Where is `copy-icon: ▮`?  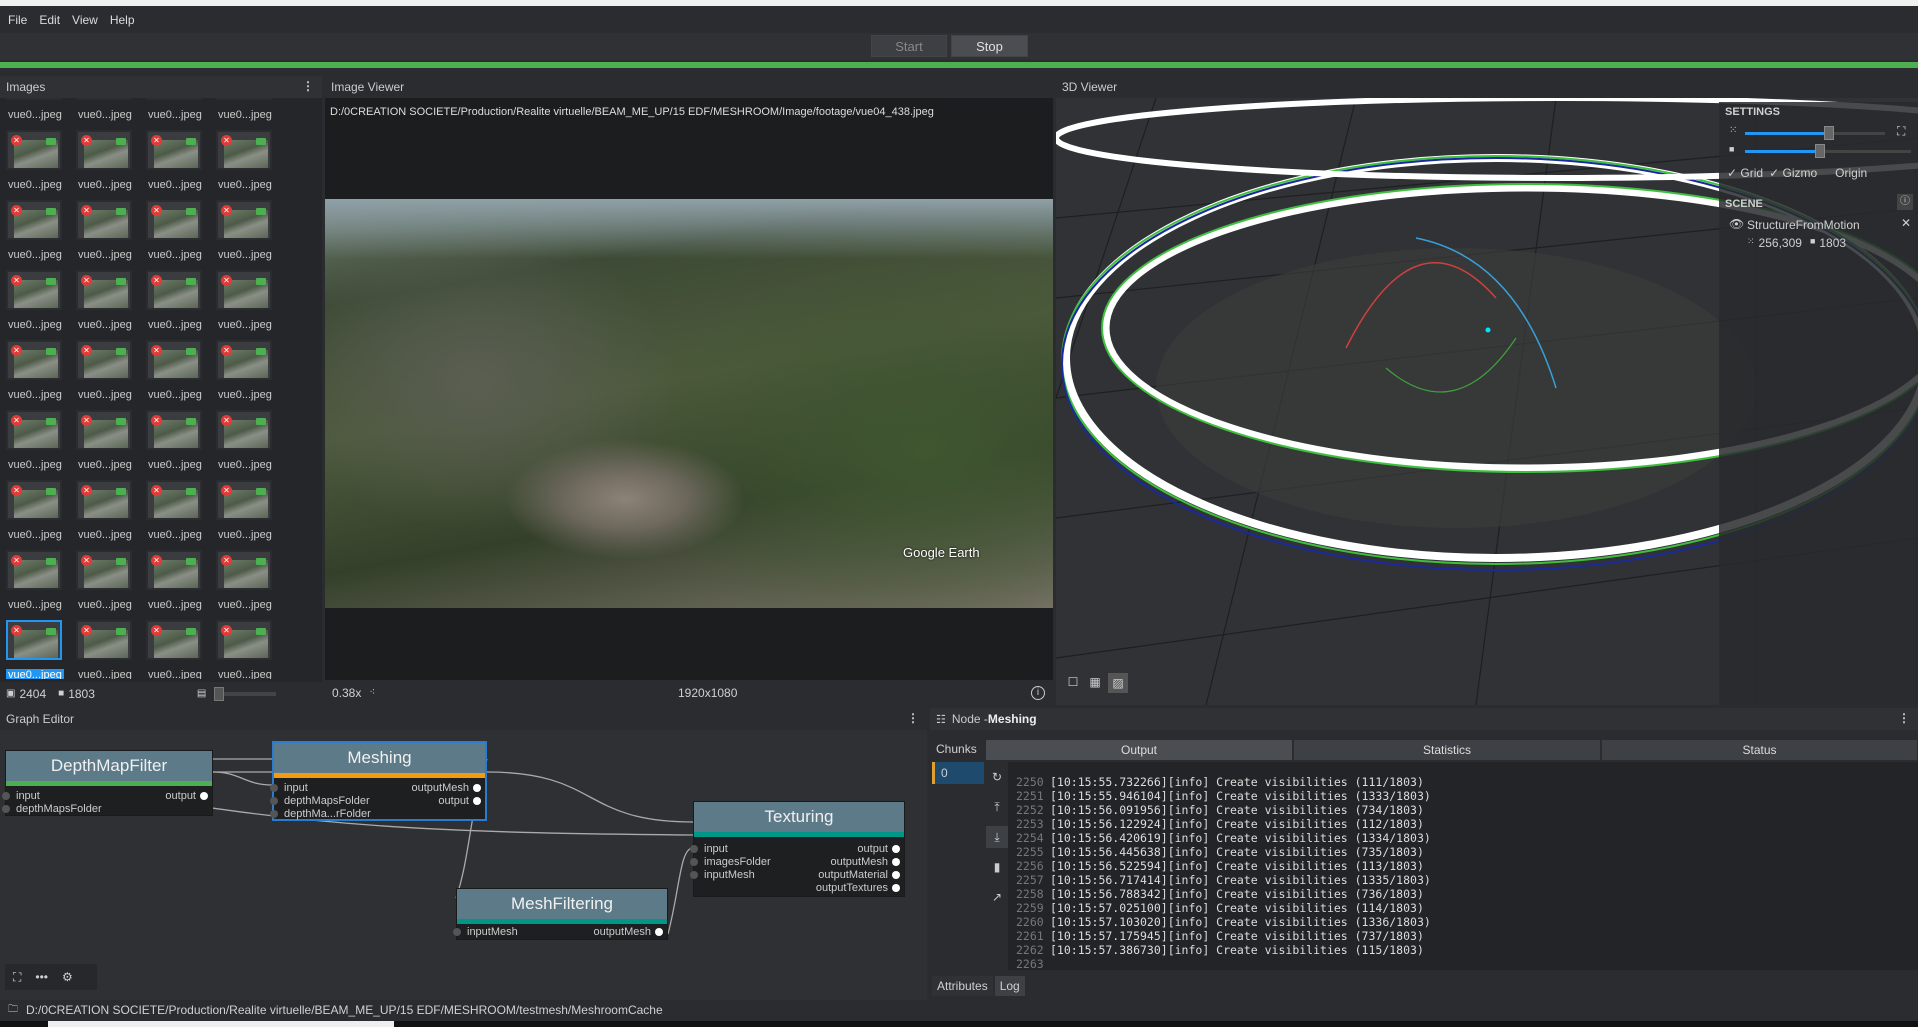
copy-icon: ▮ is located at coordinates (997, 867).